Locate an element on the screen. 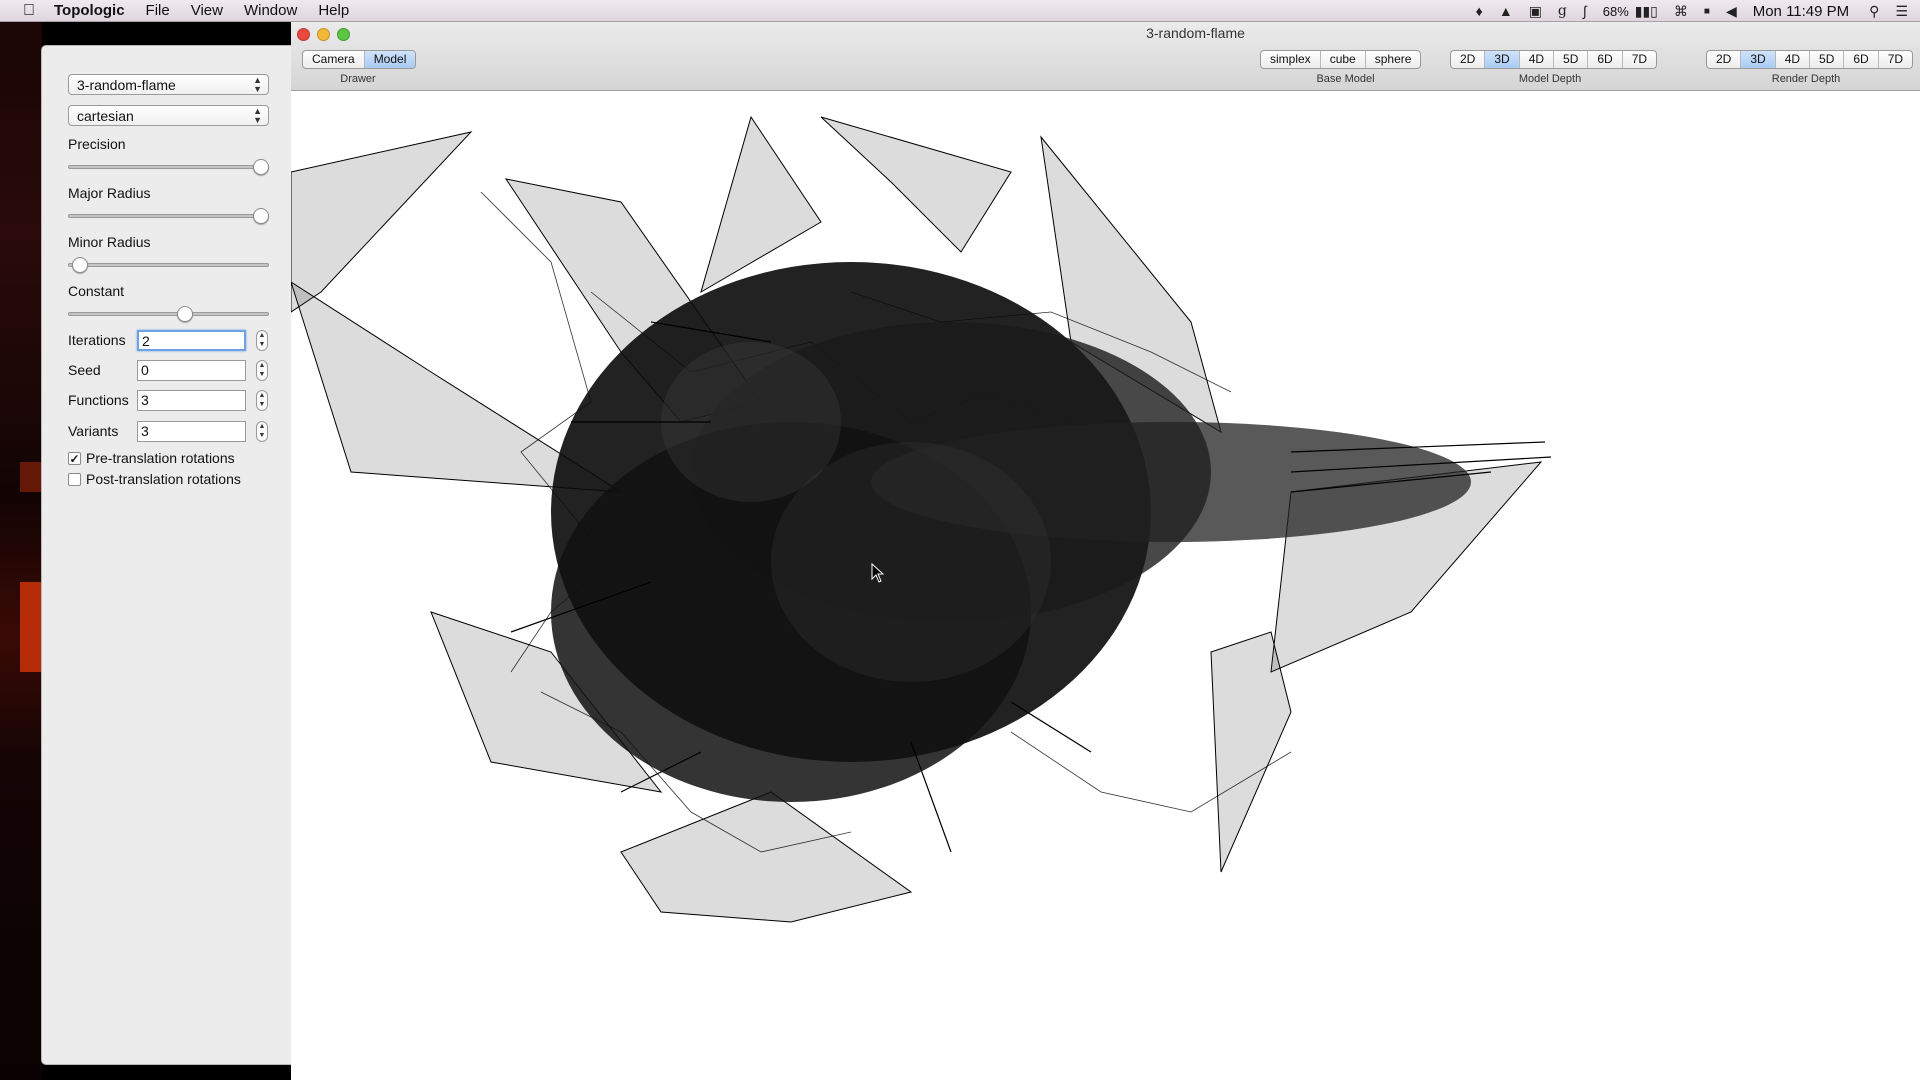 This screenshot has height=1080, width=1920. render-depth-2d-button: 2D is located at coordinates (1724, 59).